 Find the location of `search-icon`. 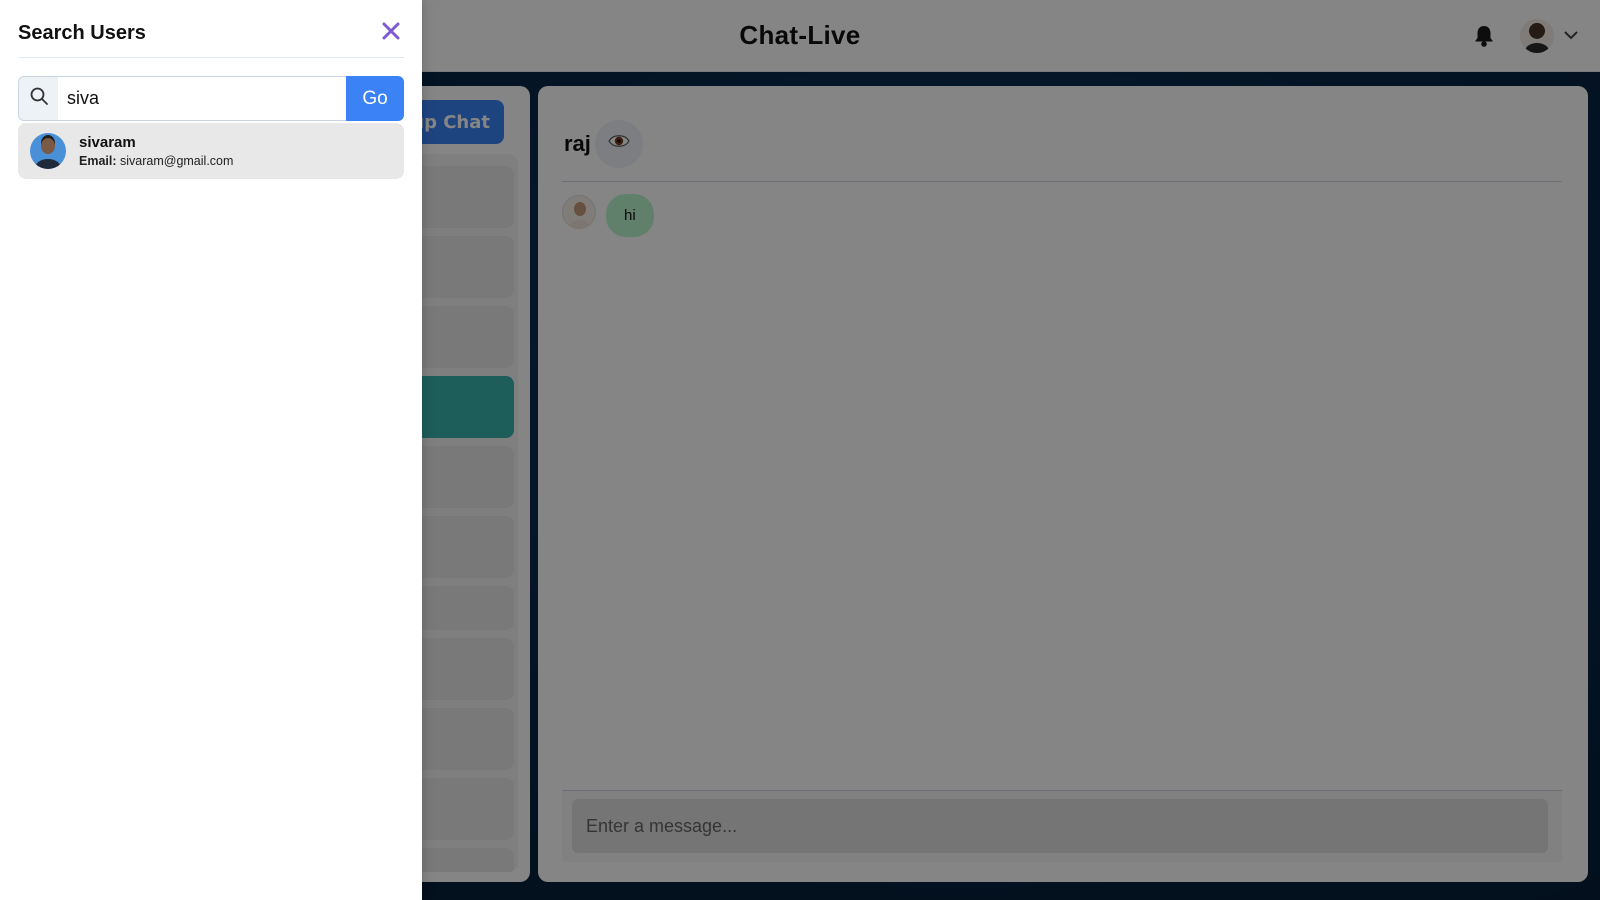

search-icon is located at coordinates (39, 98).